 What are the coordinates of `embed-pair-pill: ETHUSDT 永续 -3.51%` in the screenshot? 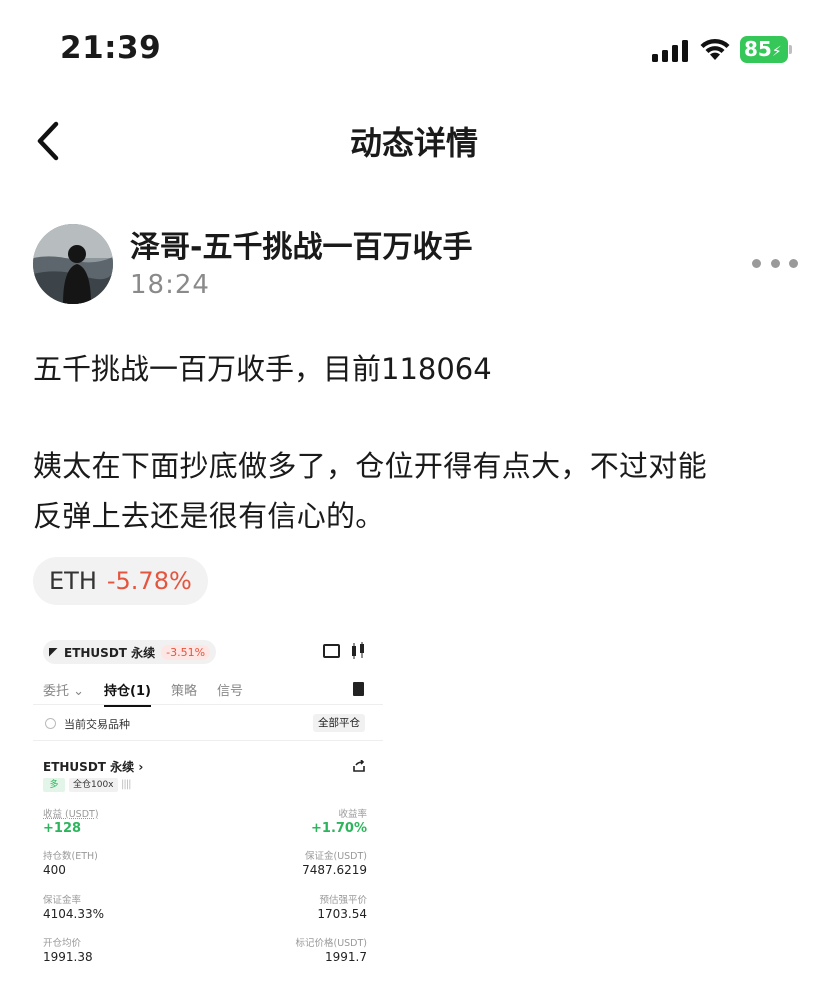 It's located at (130, 652).